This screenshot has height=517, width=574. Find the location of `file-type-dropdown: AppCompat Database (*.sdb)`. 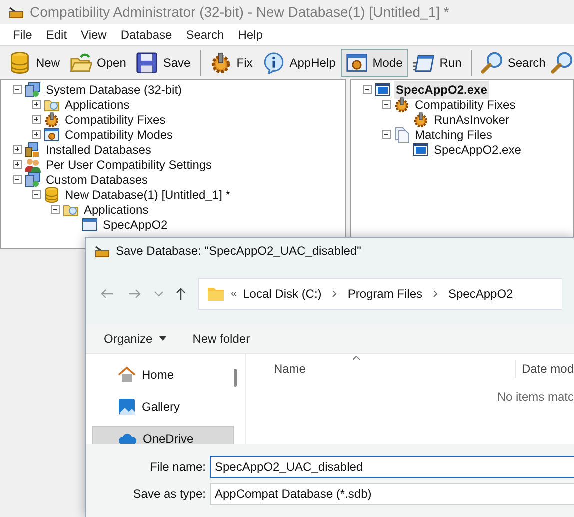

file-type-dropdown: AppCompat Database (*.sdb) is located at coordinates (392, 494).